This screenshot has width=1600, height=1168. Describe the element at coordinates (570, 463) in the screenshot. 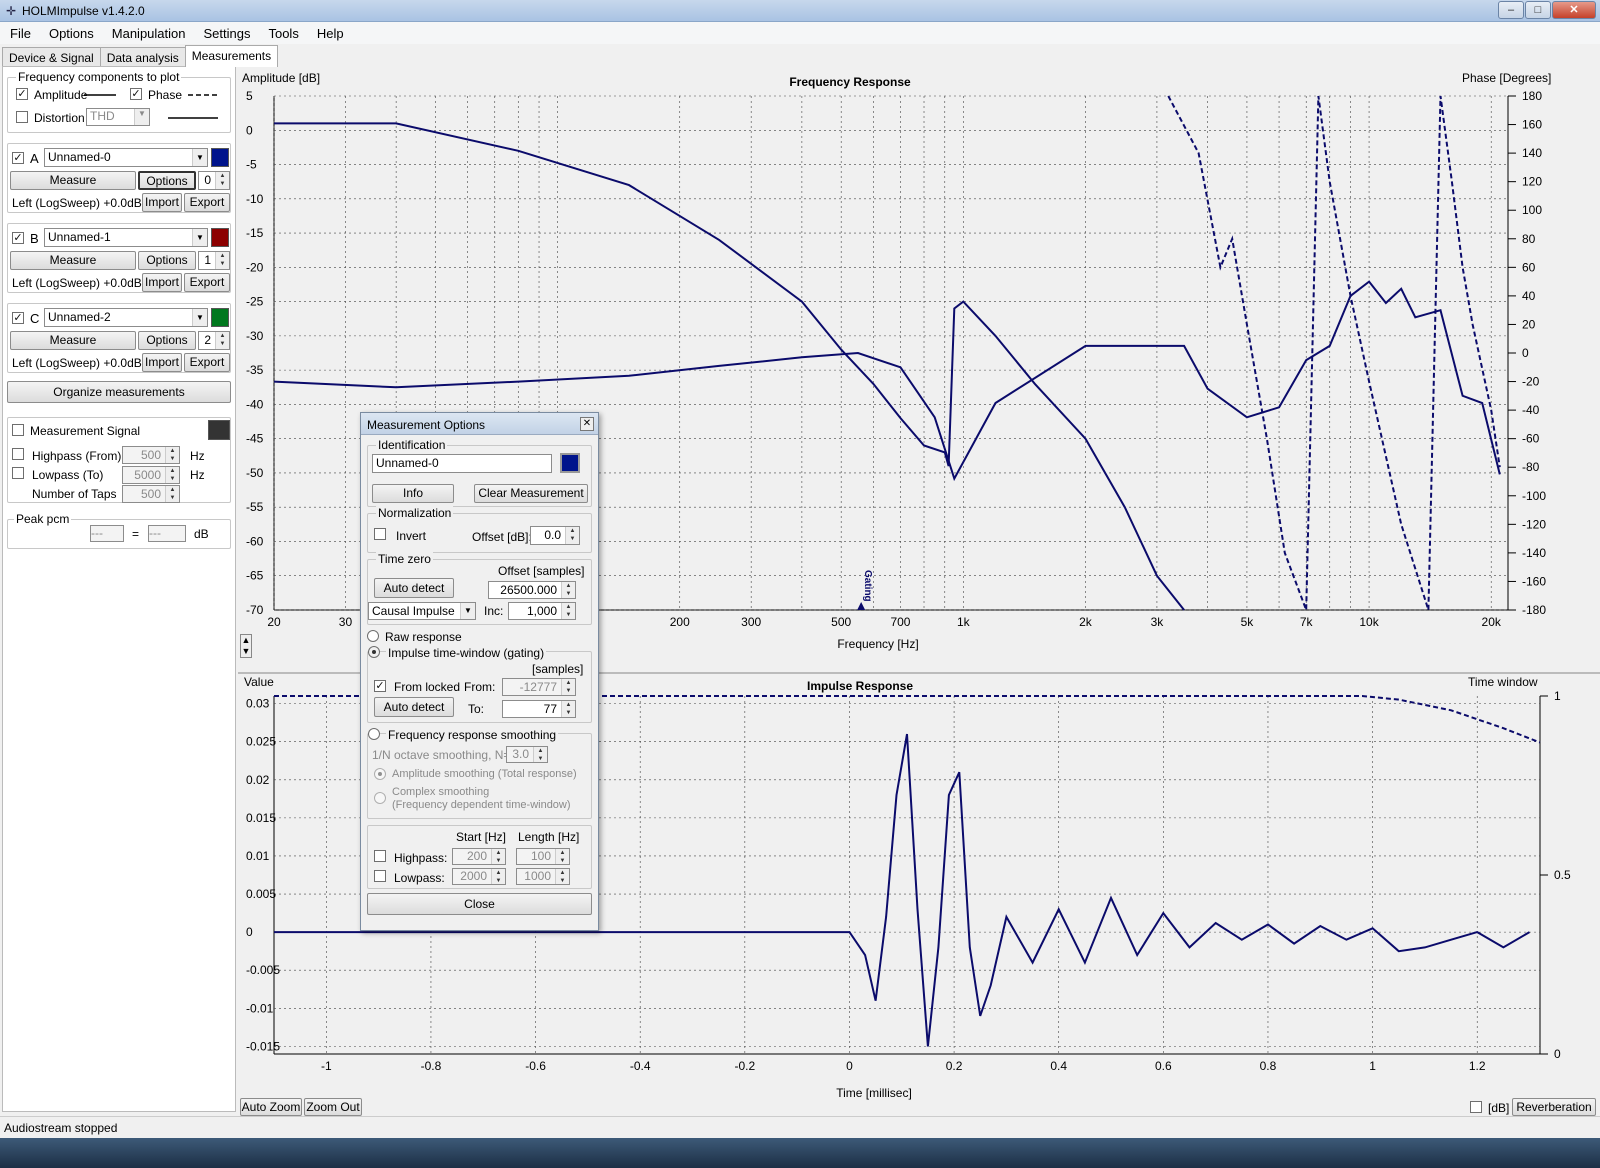

I see `dialog-color-swatch` at that location.